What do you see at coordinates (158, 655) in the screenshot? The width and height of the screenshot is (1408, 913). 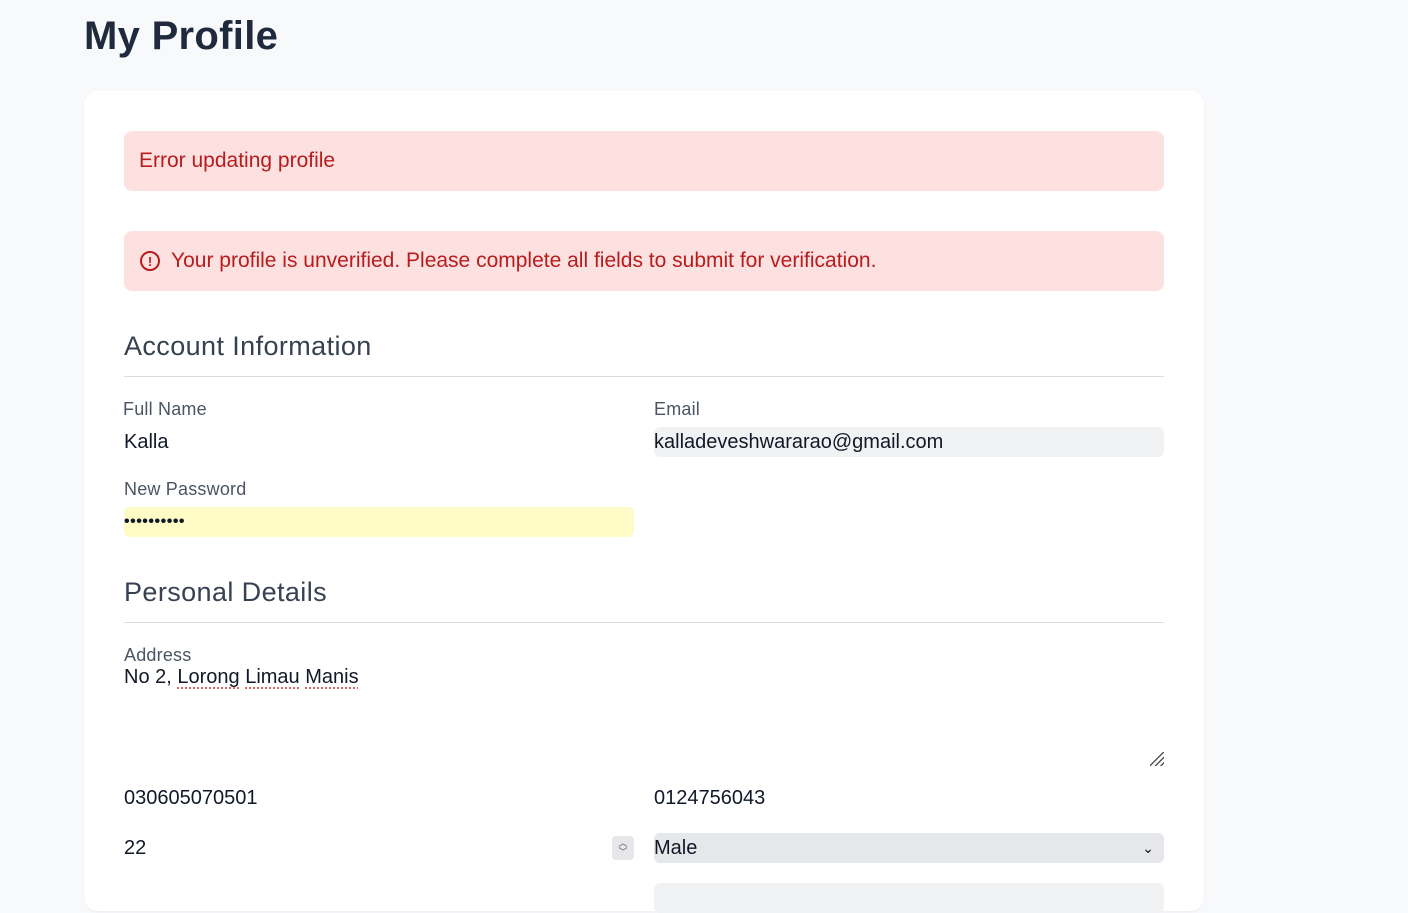 I see `address-label: Address` at bounding box center [158, 655].